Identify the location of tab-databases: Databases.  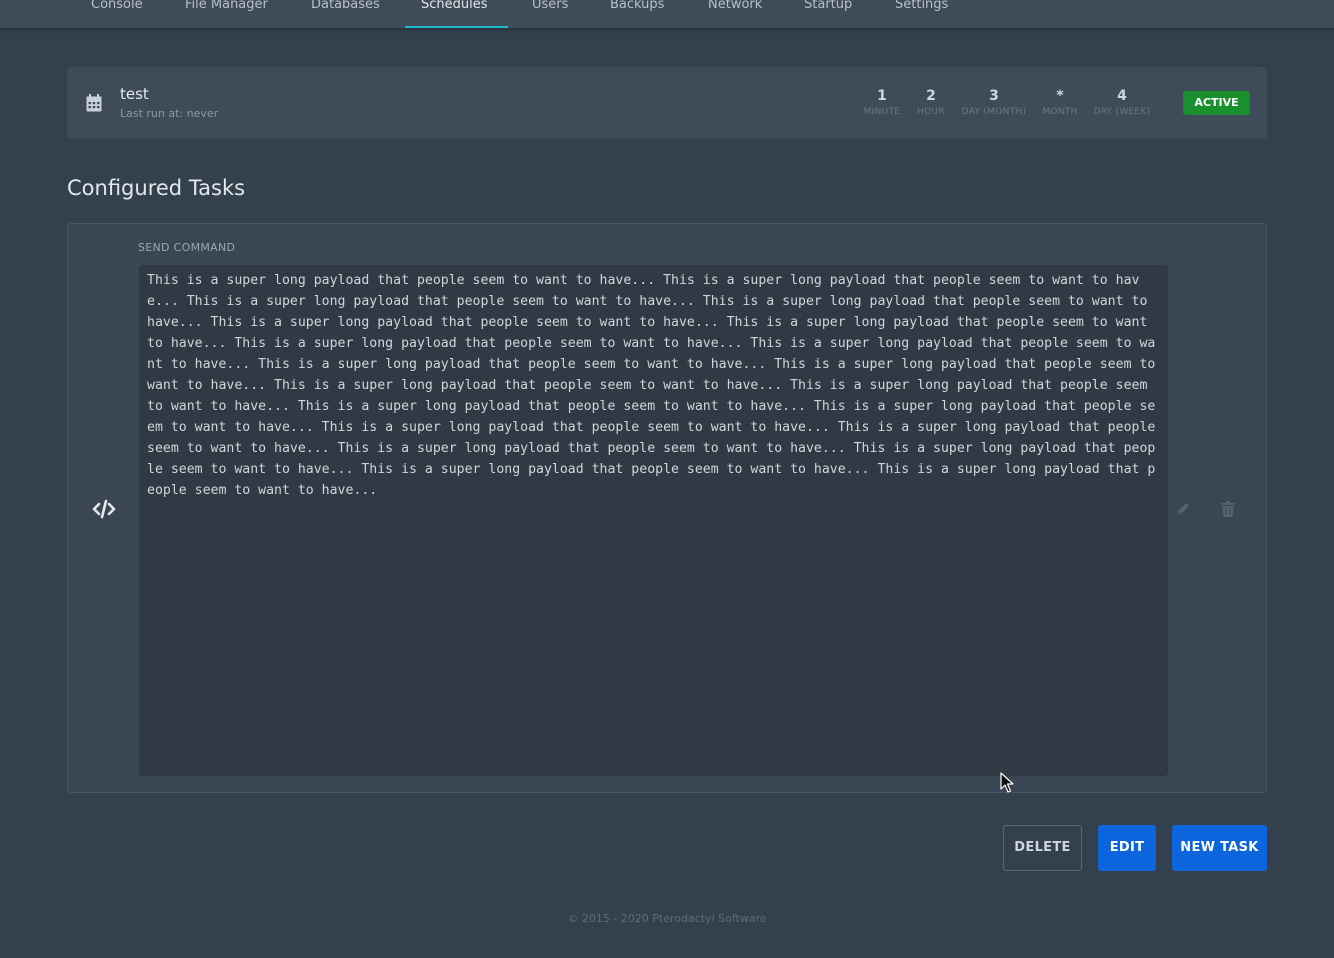
(345, 14).